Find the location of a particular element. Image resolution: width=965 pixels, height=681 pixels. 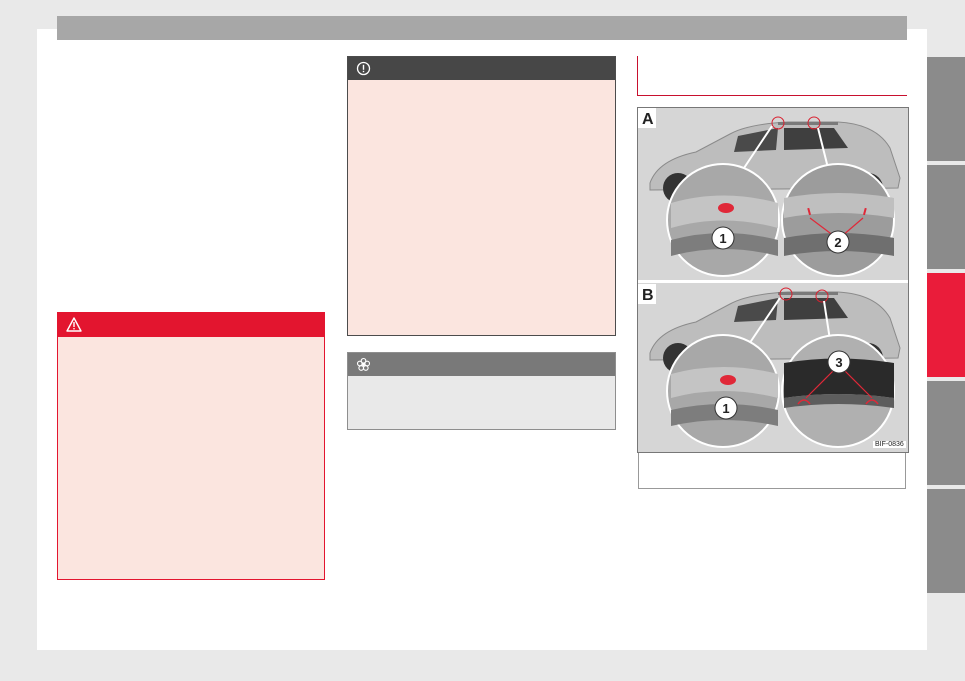

figure-illustration: 1 2 A 1 3 B is located at coordinates (773, 280).